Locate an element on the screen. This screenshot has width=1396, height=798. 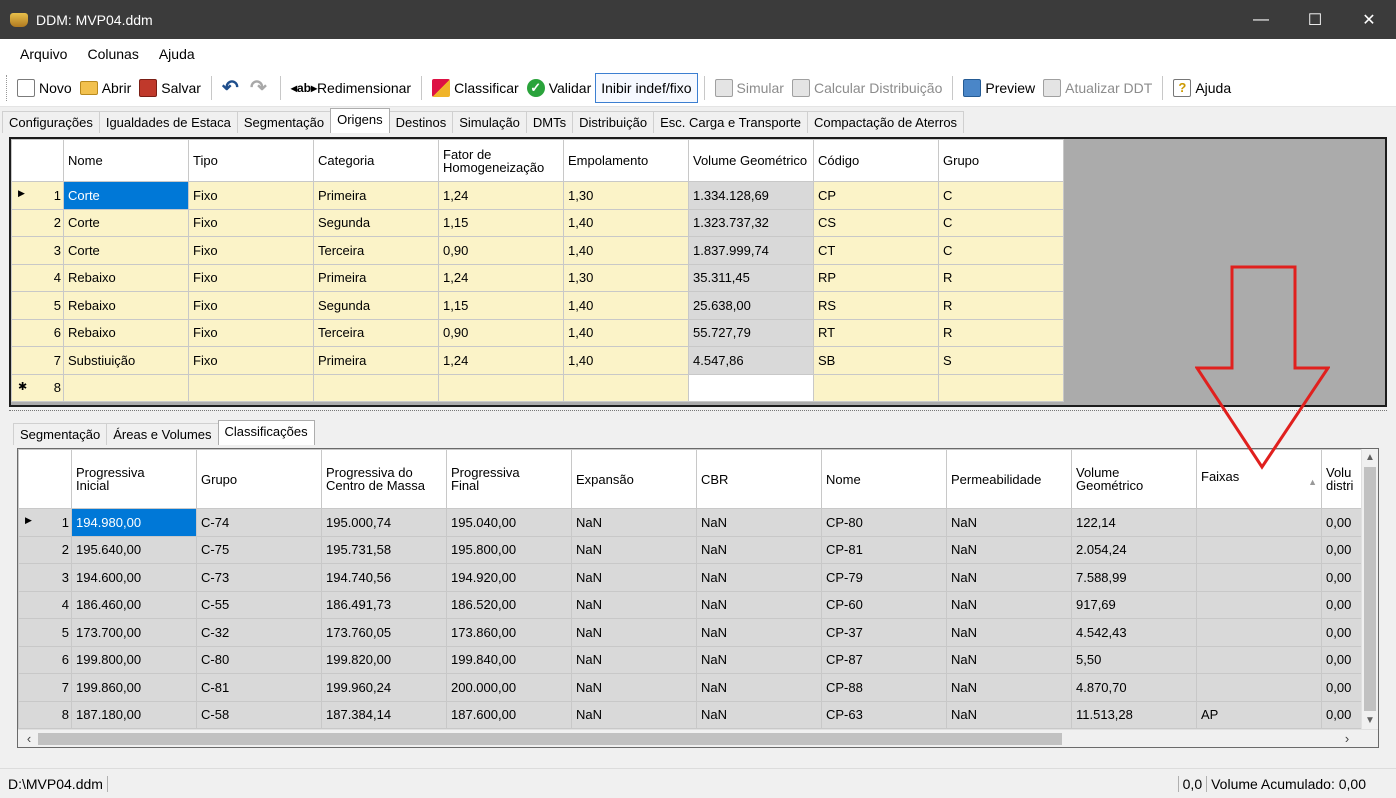
table-cell: 1,40 is located at coordinates (626, 360).